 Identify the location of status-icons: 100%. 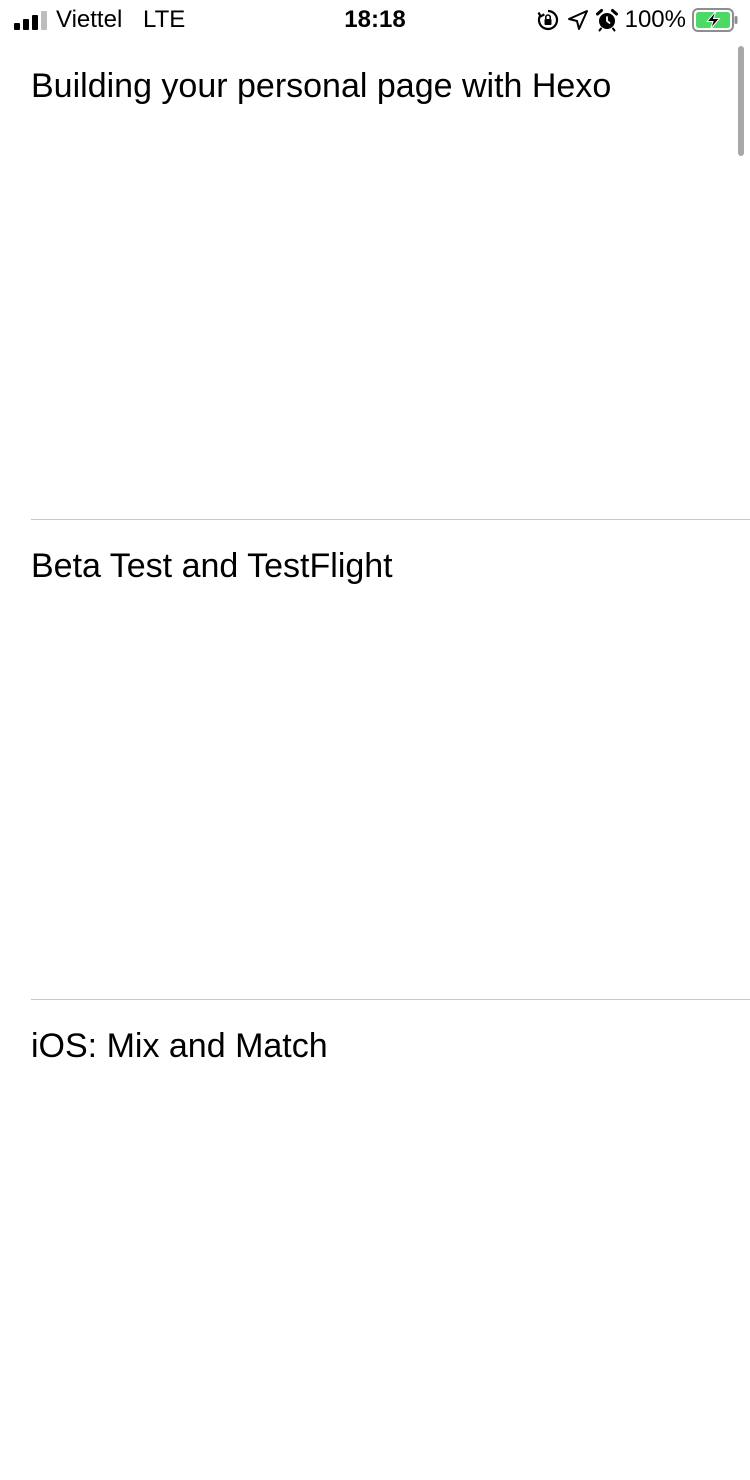
(637, 20).